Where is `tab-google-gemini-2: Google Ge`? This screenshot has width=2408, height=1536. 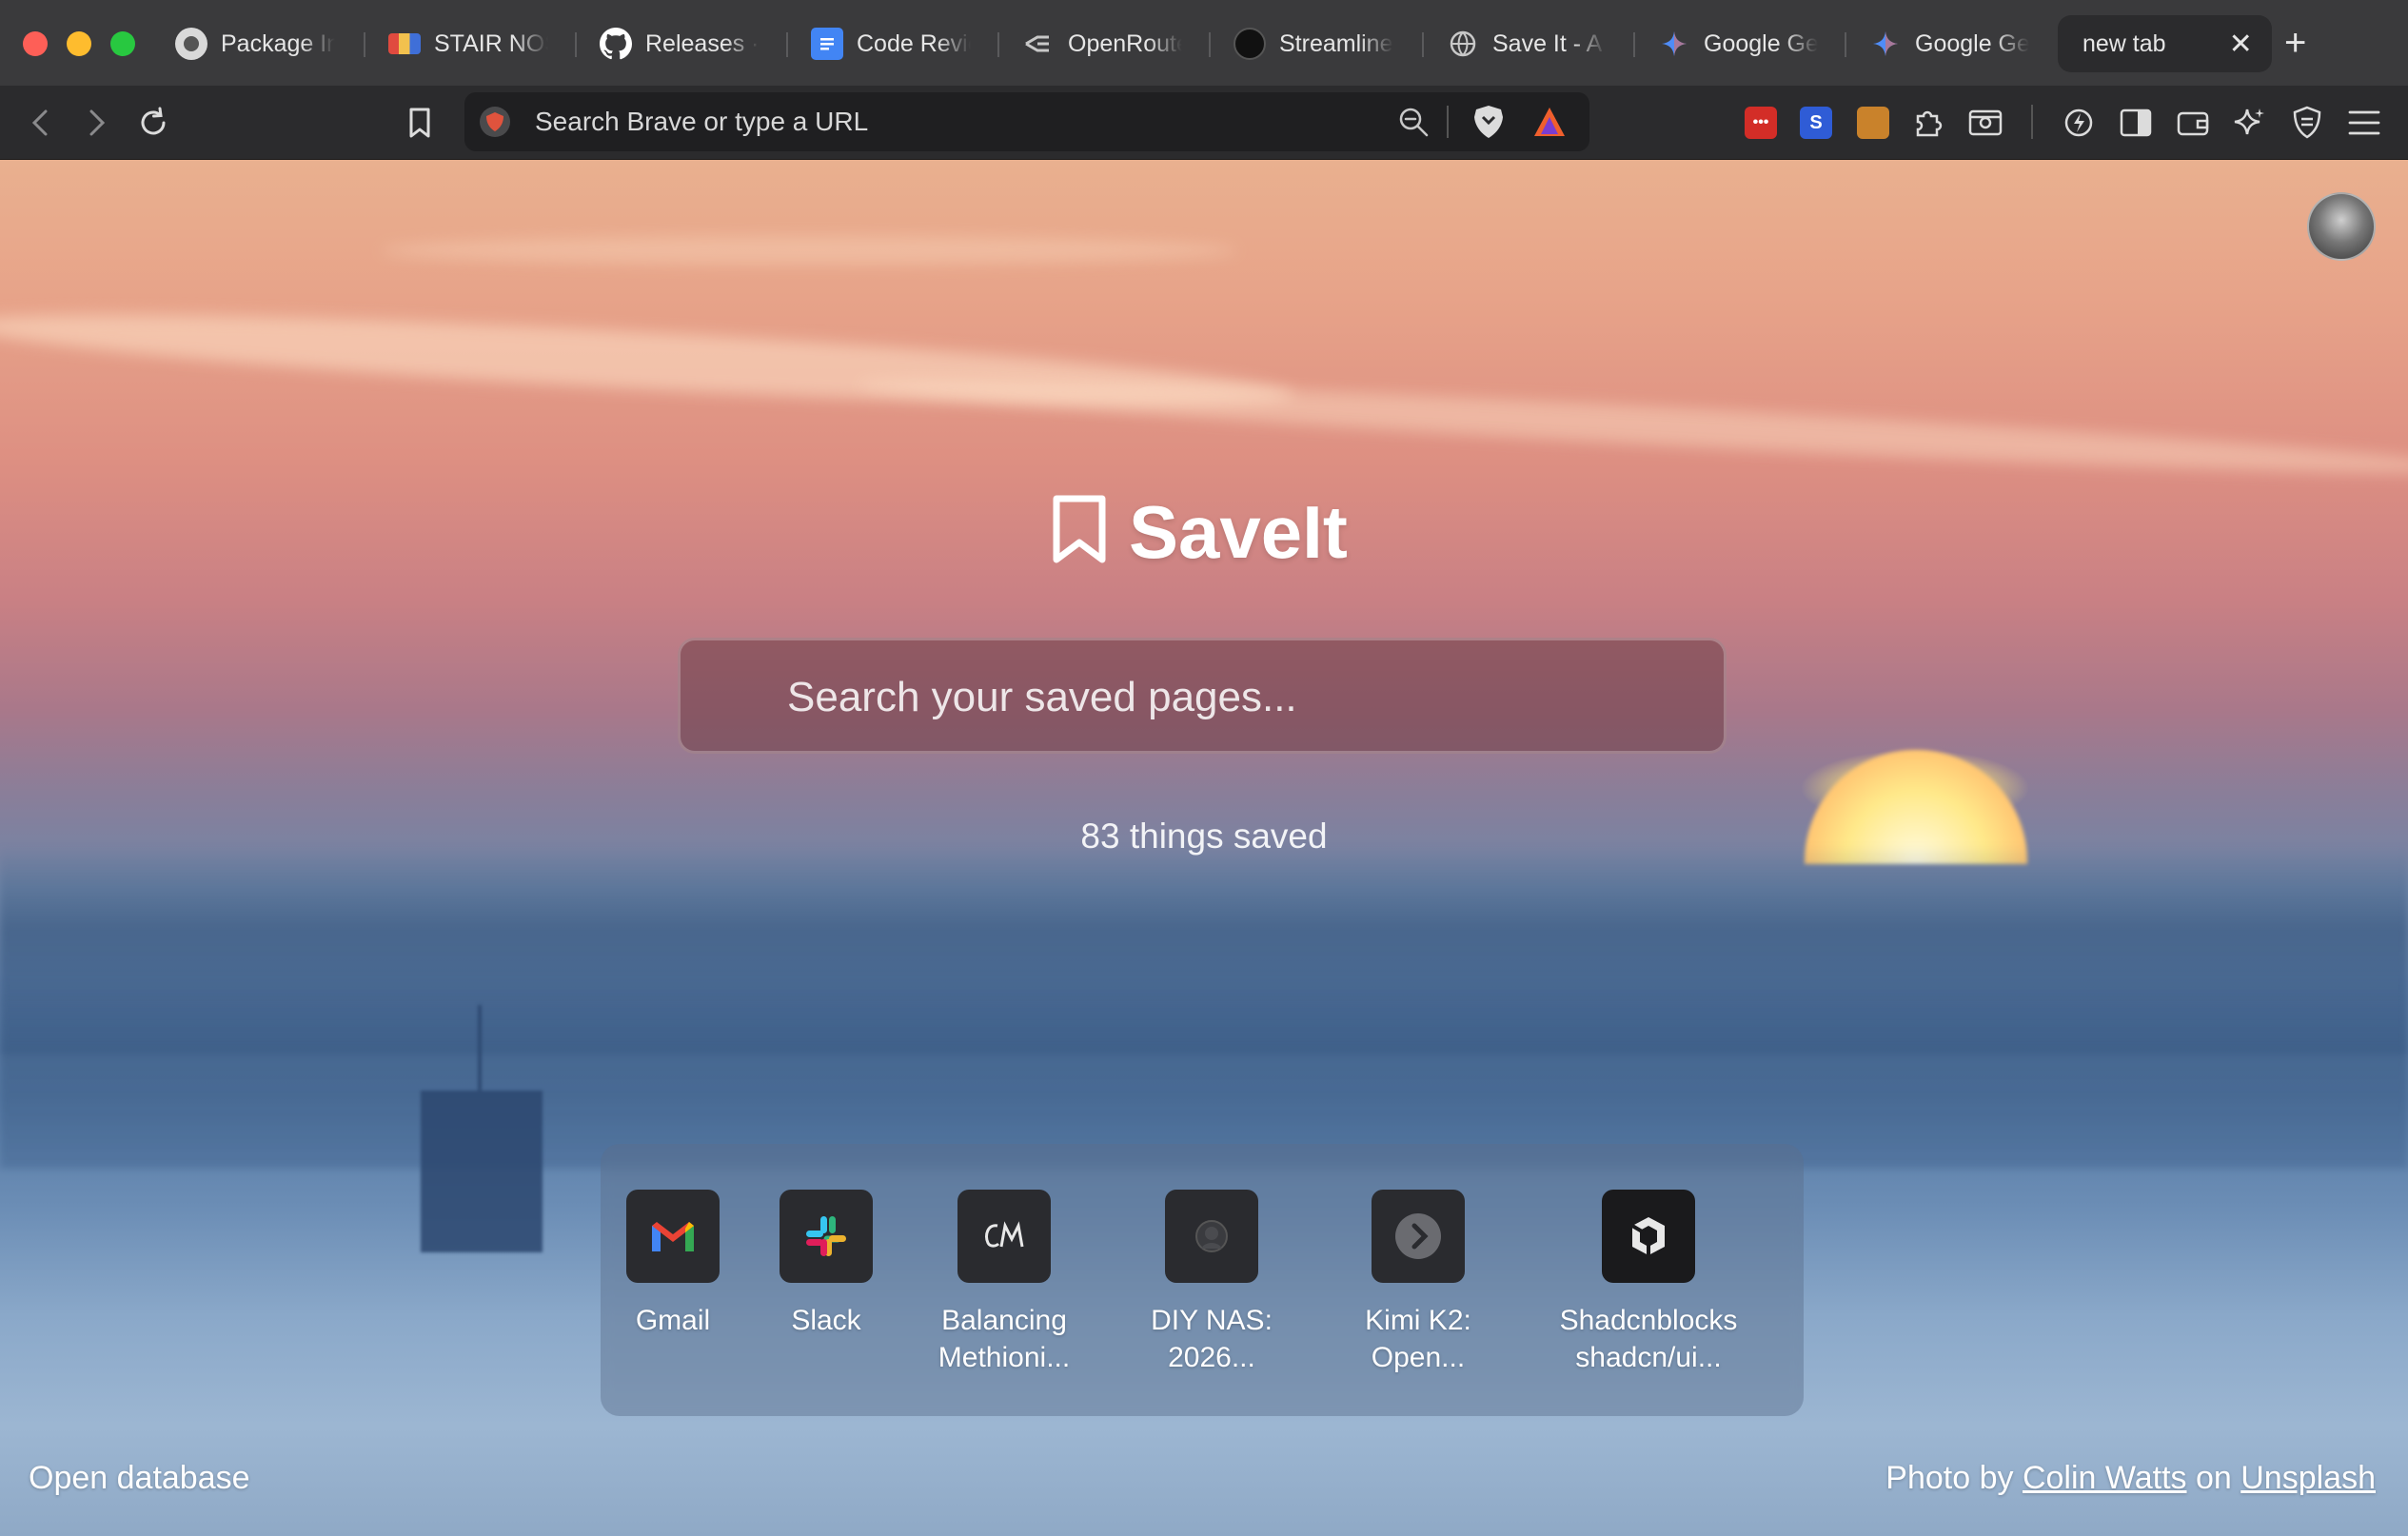 tab-google-gemini-2: Google Ge is located at coordinates (1949, 43).